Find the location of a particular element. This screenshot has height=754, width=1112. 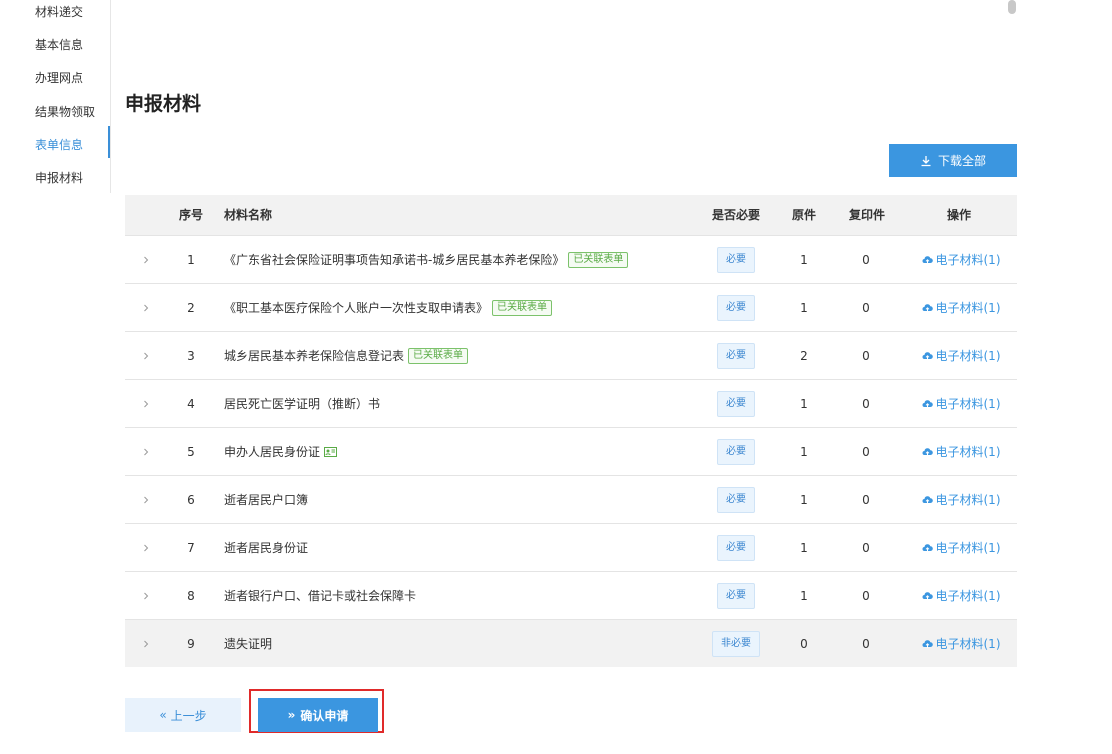

material-name-cell: 居民死亡医学证明（推断）书 is located at coordinates (459, 403).